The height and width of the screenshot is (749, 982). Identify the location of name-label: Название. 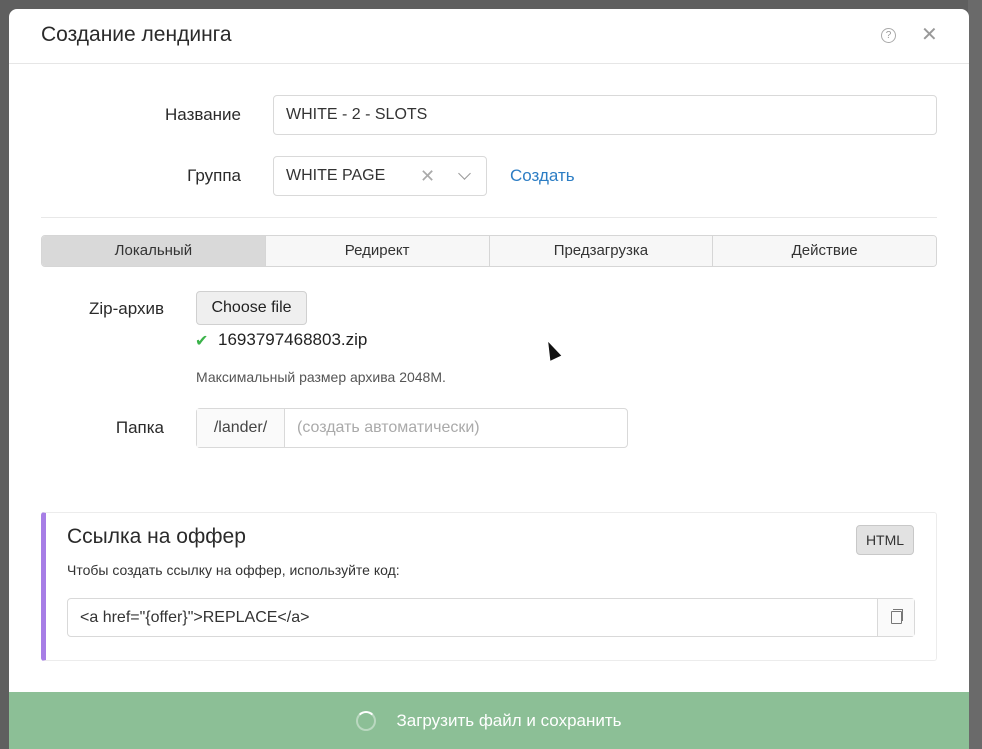
(203, 114).